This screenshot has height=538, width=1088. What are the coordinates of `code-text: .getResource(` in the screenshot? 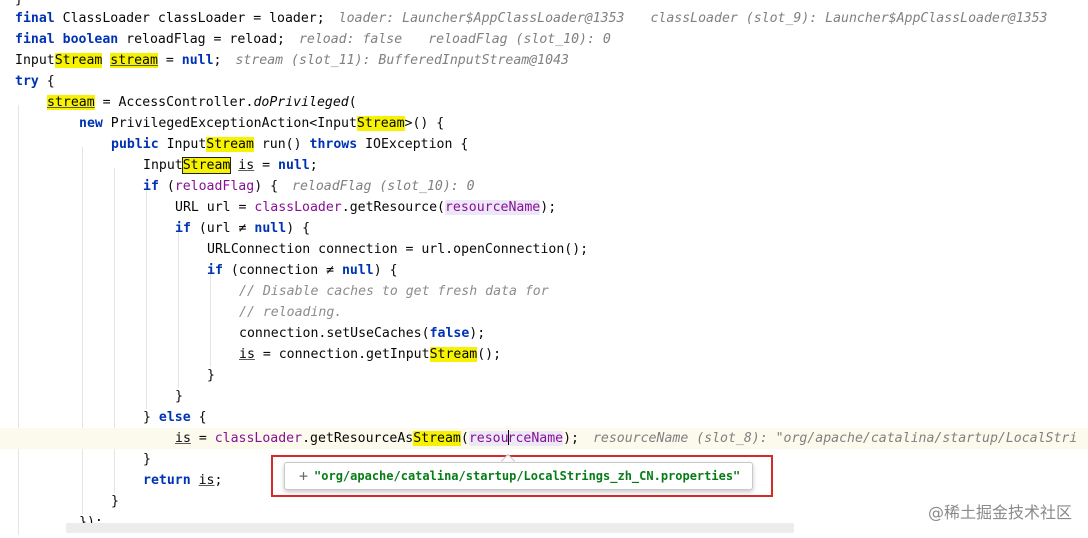 It's located at (393, 207).